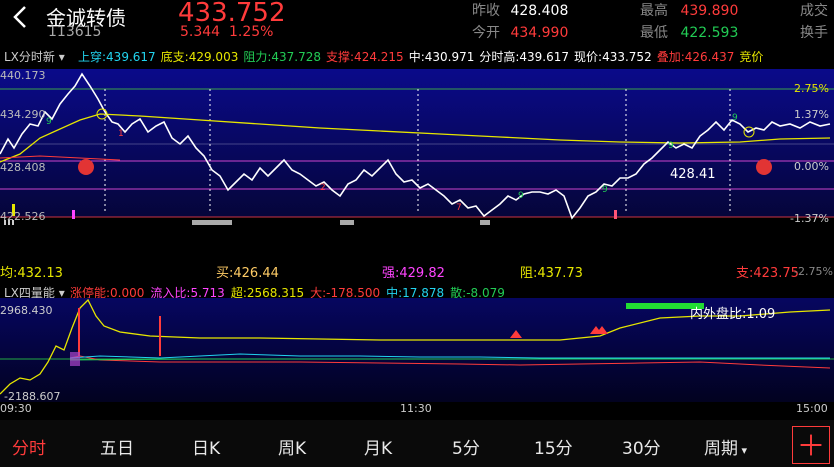 The height and width of the screenshot is (467, 834). I want to click on svg-text: 7, so click(459, 208).